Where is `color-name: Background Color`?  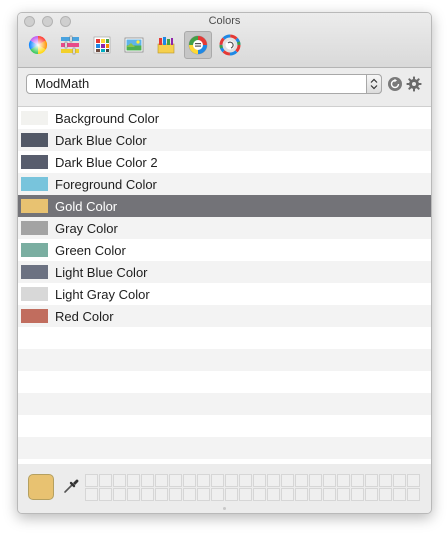 color-name: Background Color is located at coordinates (107, 118).